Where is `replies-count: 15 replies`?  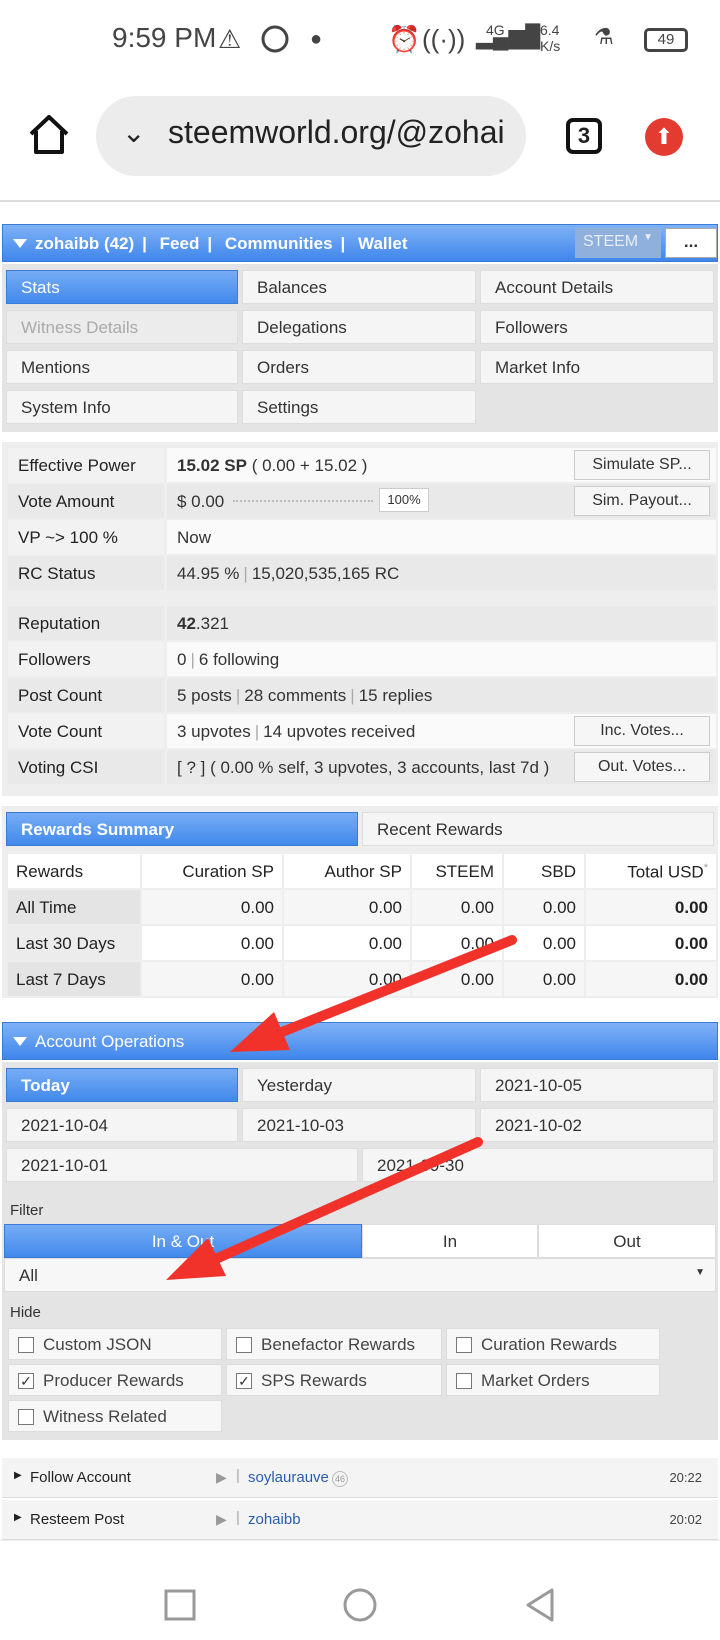
replies-count: 15 replies is located at coordinates (395, 695).